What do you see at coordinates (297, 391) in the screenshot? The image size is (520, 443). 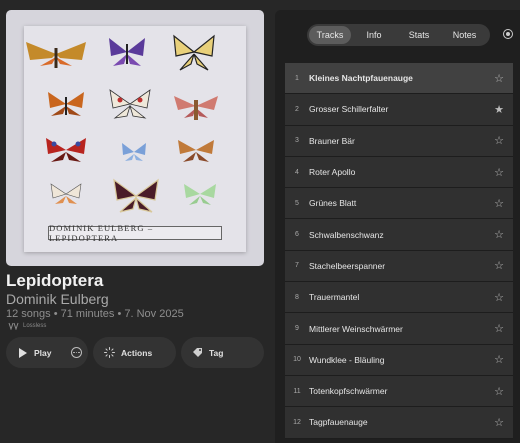 I see `track-number: 11` at bounding box center [297, 391].